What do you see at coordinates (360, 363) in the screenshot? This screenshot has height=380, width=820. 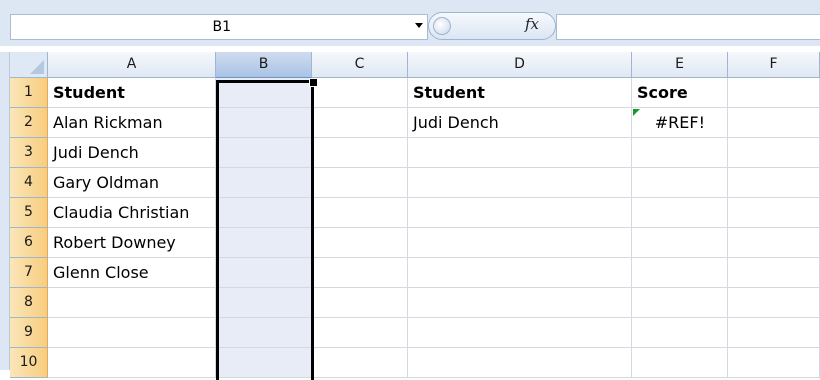 I see `cell-c10` at bounding box center [360, 363].